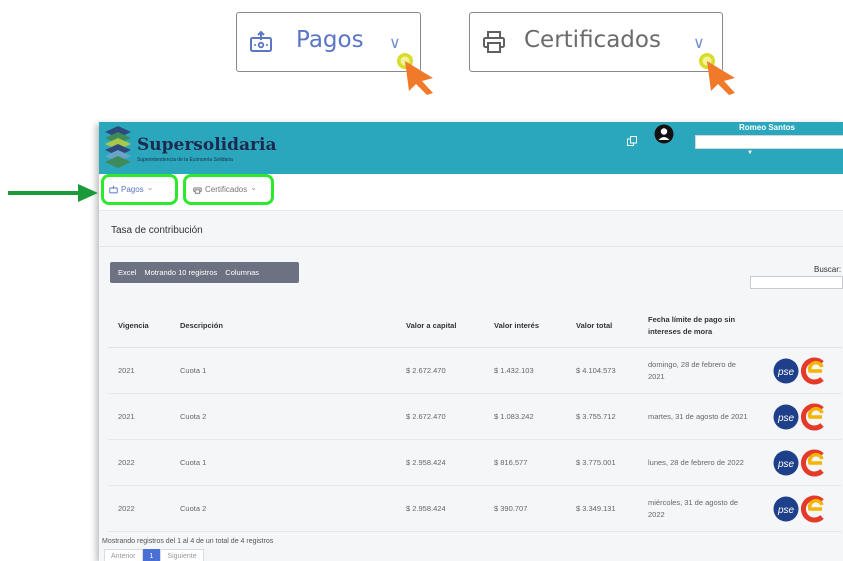  I want to click on cell-total: $ 3.775.001, so click(602, 462).